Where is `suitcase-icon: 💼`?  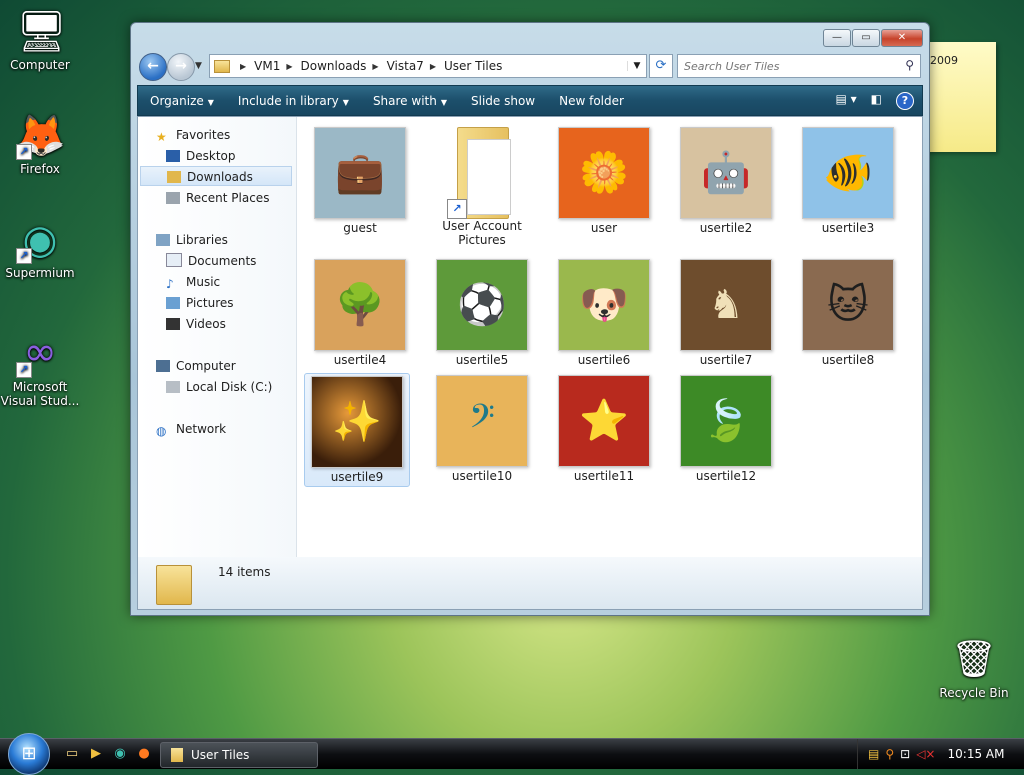 suitcase-icon: 💼 is located at coordinates (360, 173).